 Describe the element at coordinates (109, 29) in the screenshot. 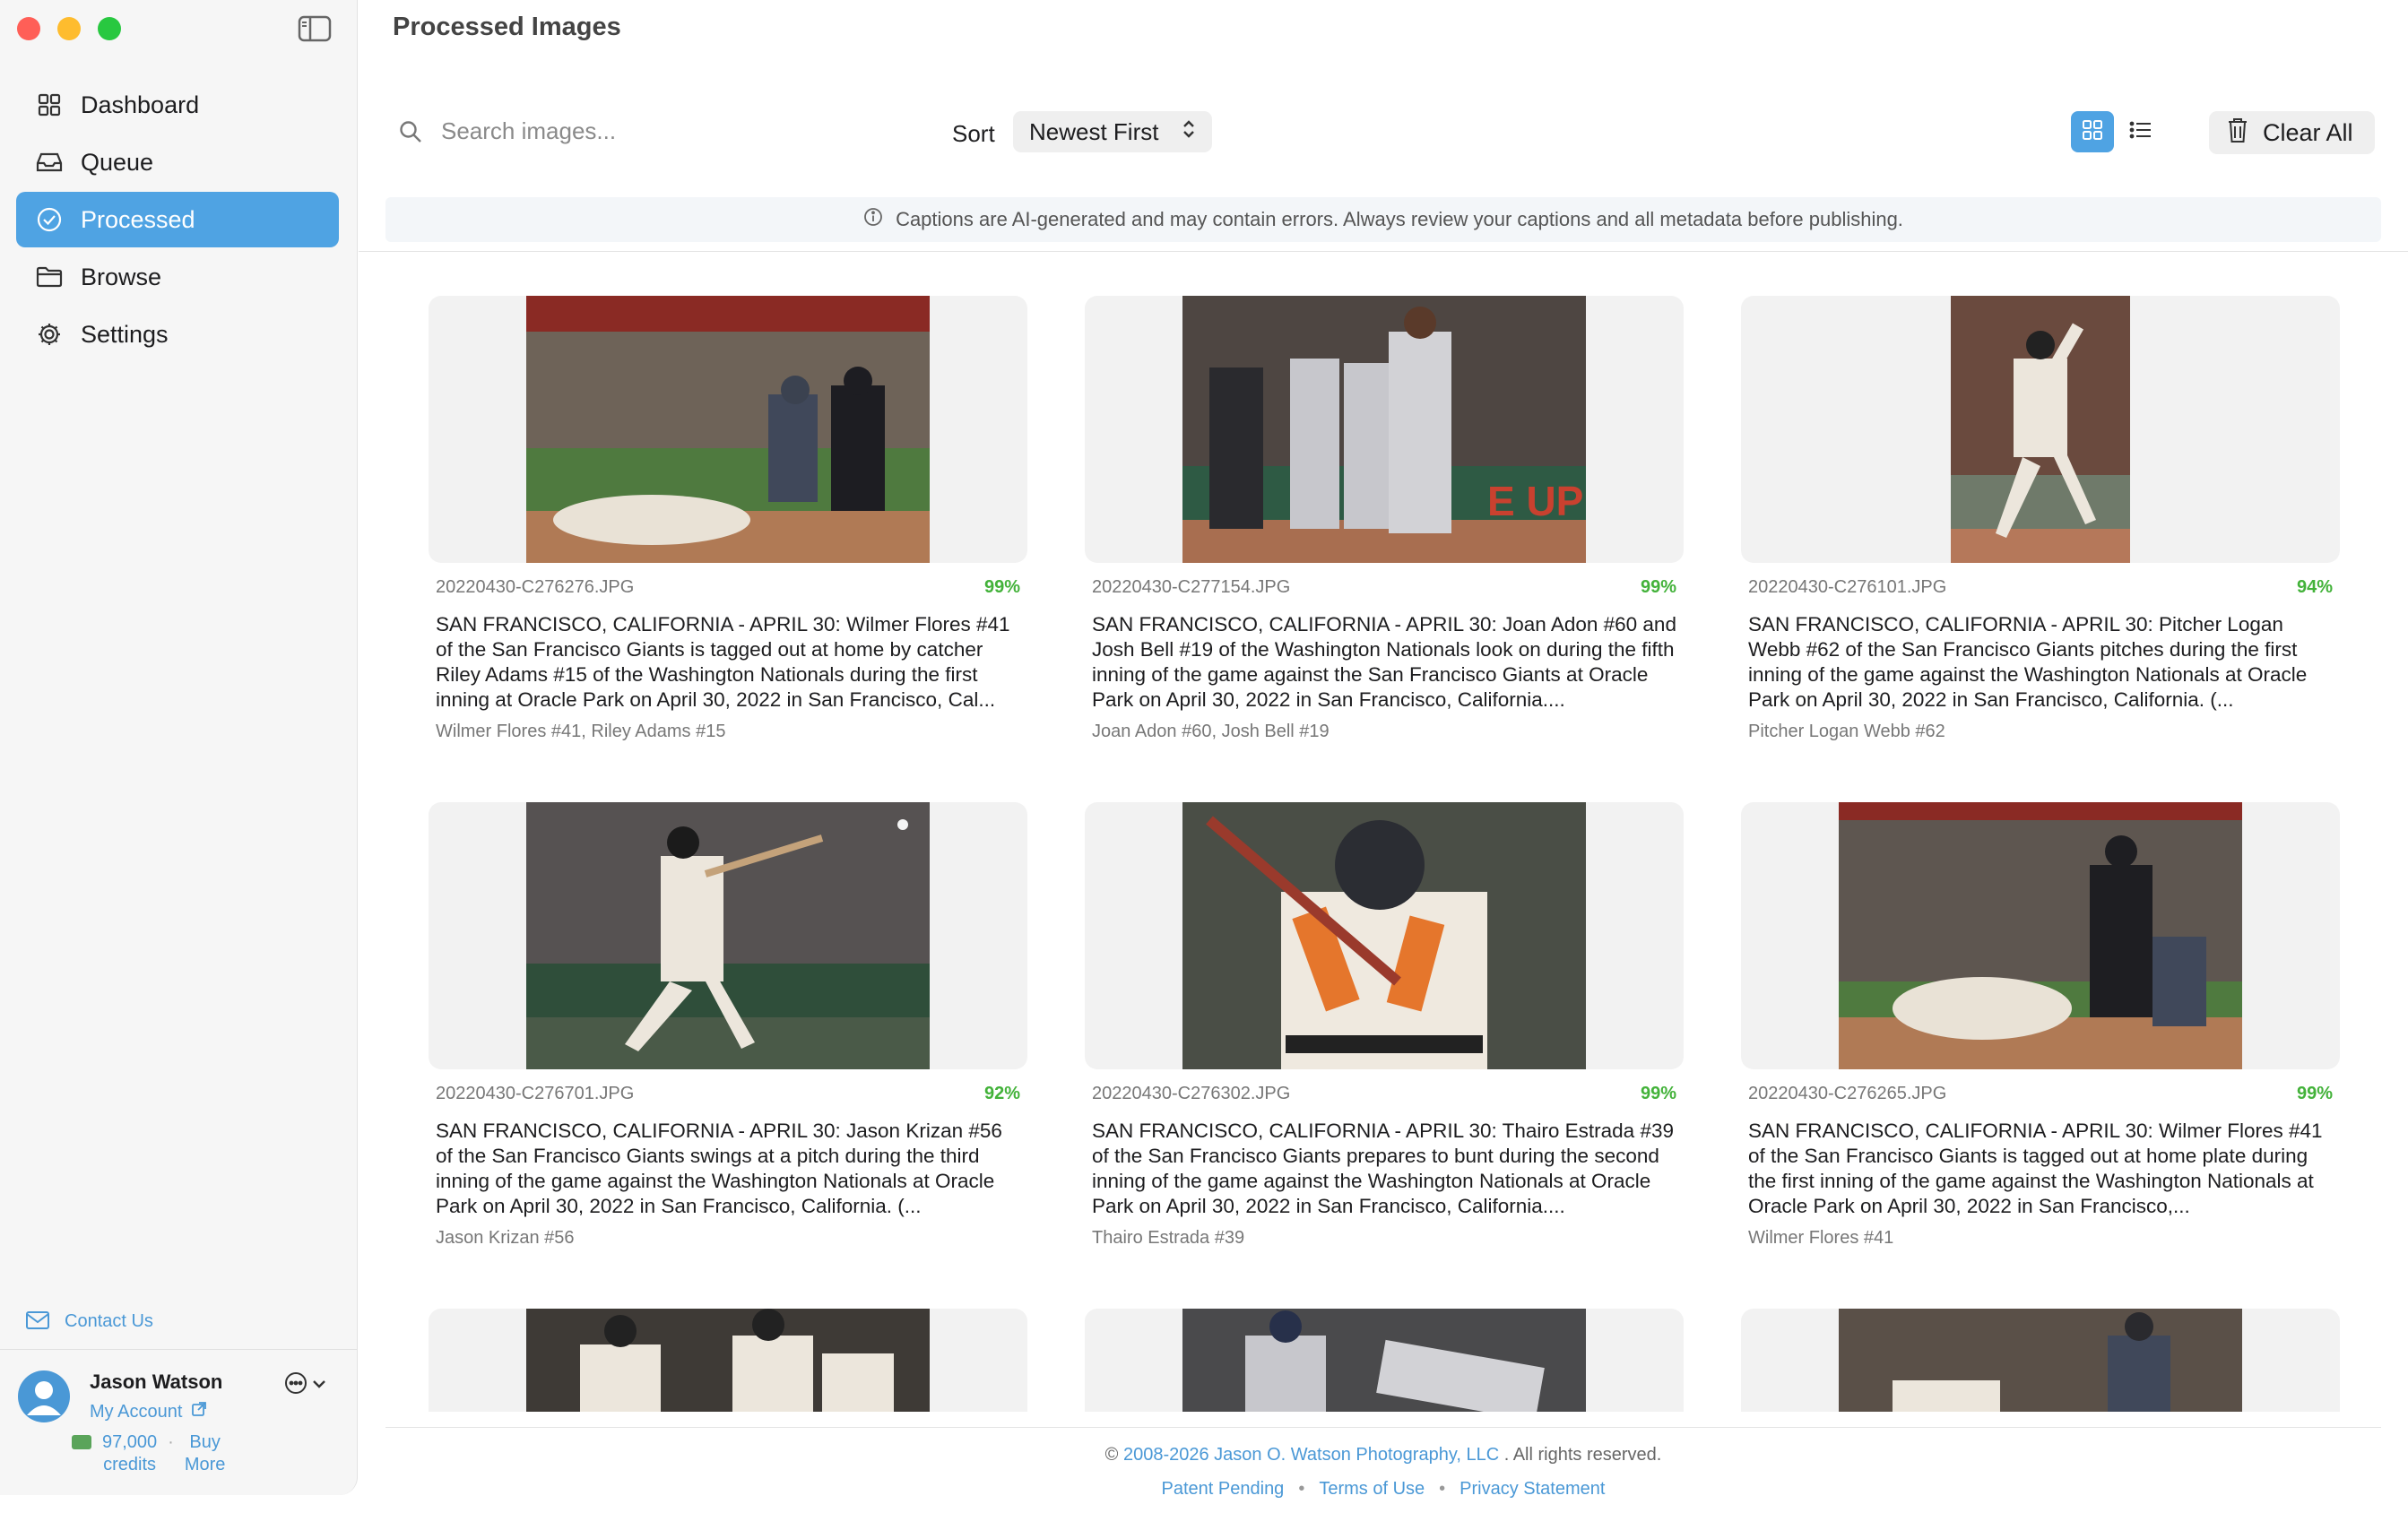

I see `zoom-window-button` at that location.